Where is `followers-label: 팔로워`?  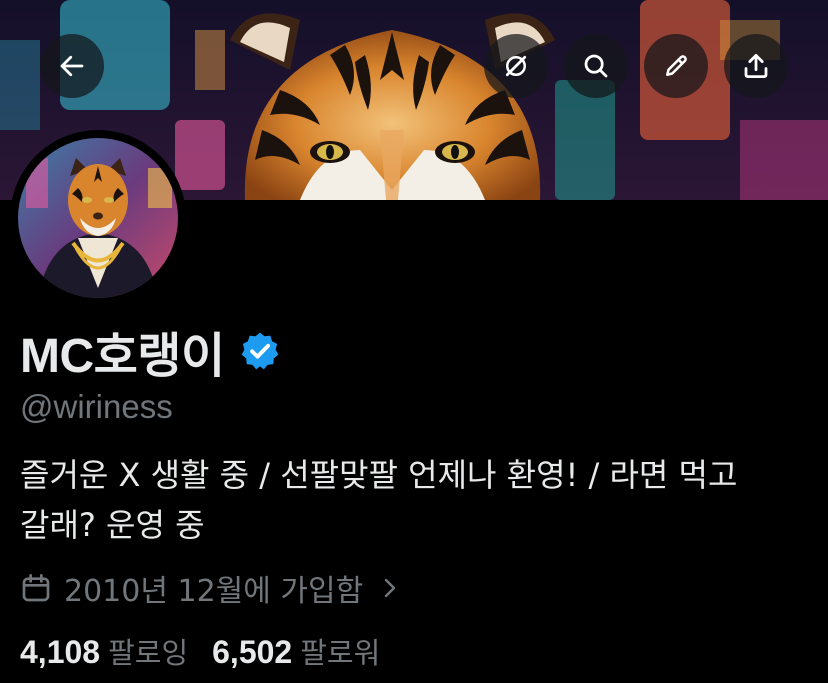 followers-label: 팔로워 is located at coordinates (340, 653).